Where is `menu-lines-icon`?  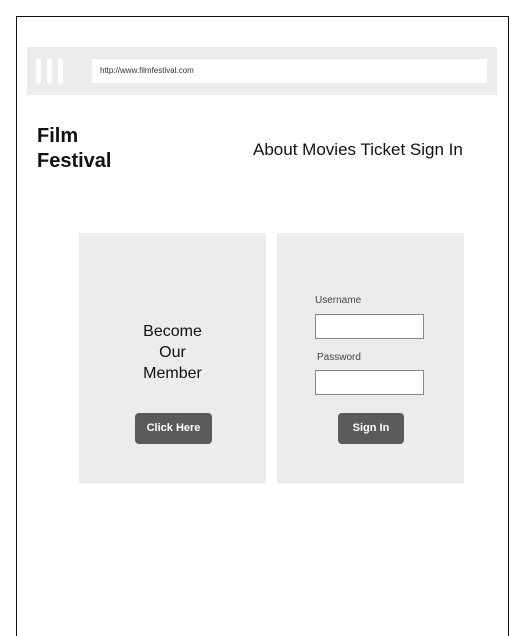 menu-lines-icon is located at coordinates (50, 71).